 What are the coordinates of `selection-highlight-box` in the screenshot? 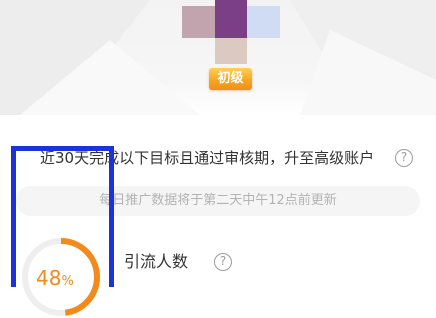 It's located at (62, 216).